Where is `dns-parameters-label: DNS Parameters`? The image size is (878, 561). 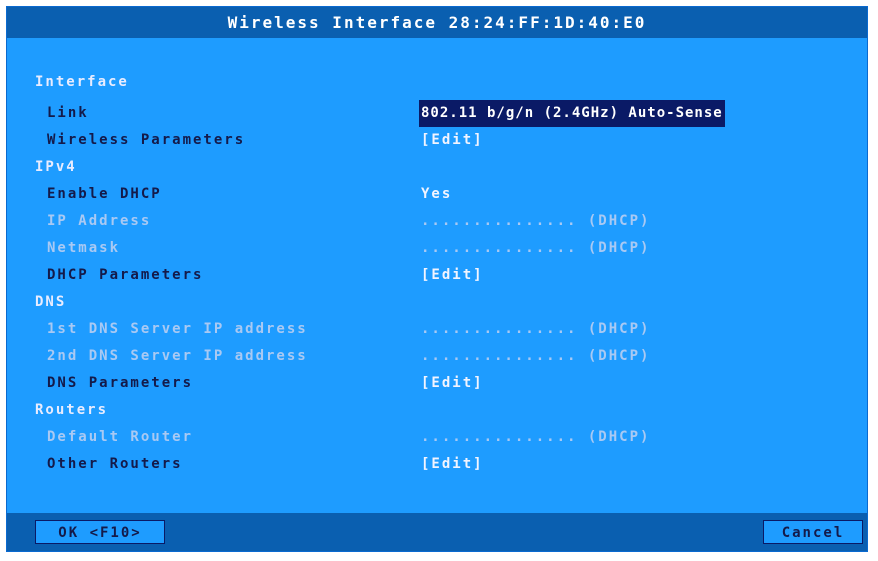
dns-parameters-label: DNS Parameters is located at coordinates (120, 383).